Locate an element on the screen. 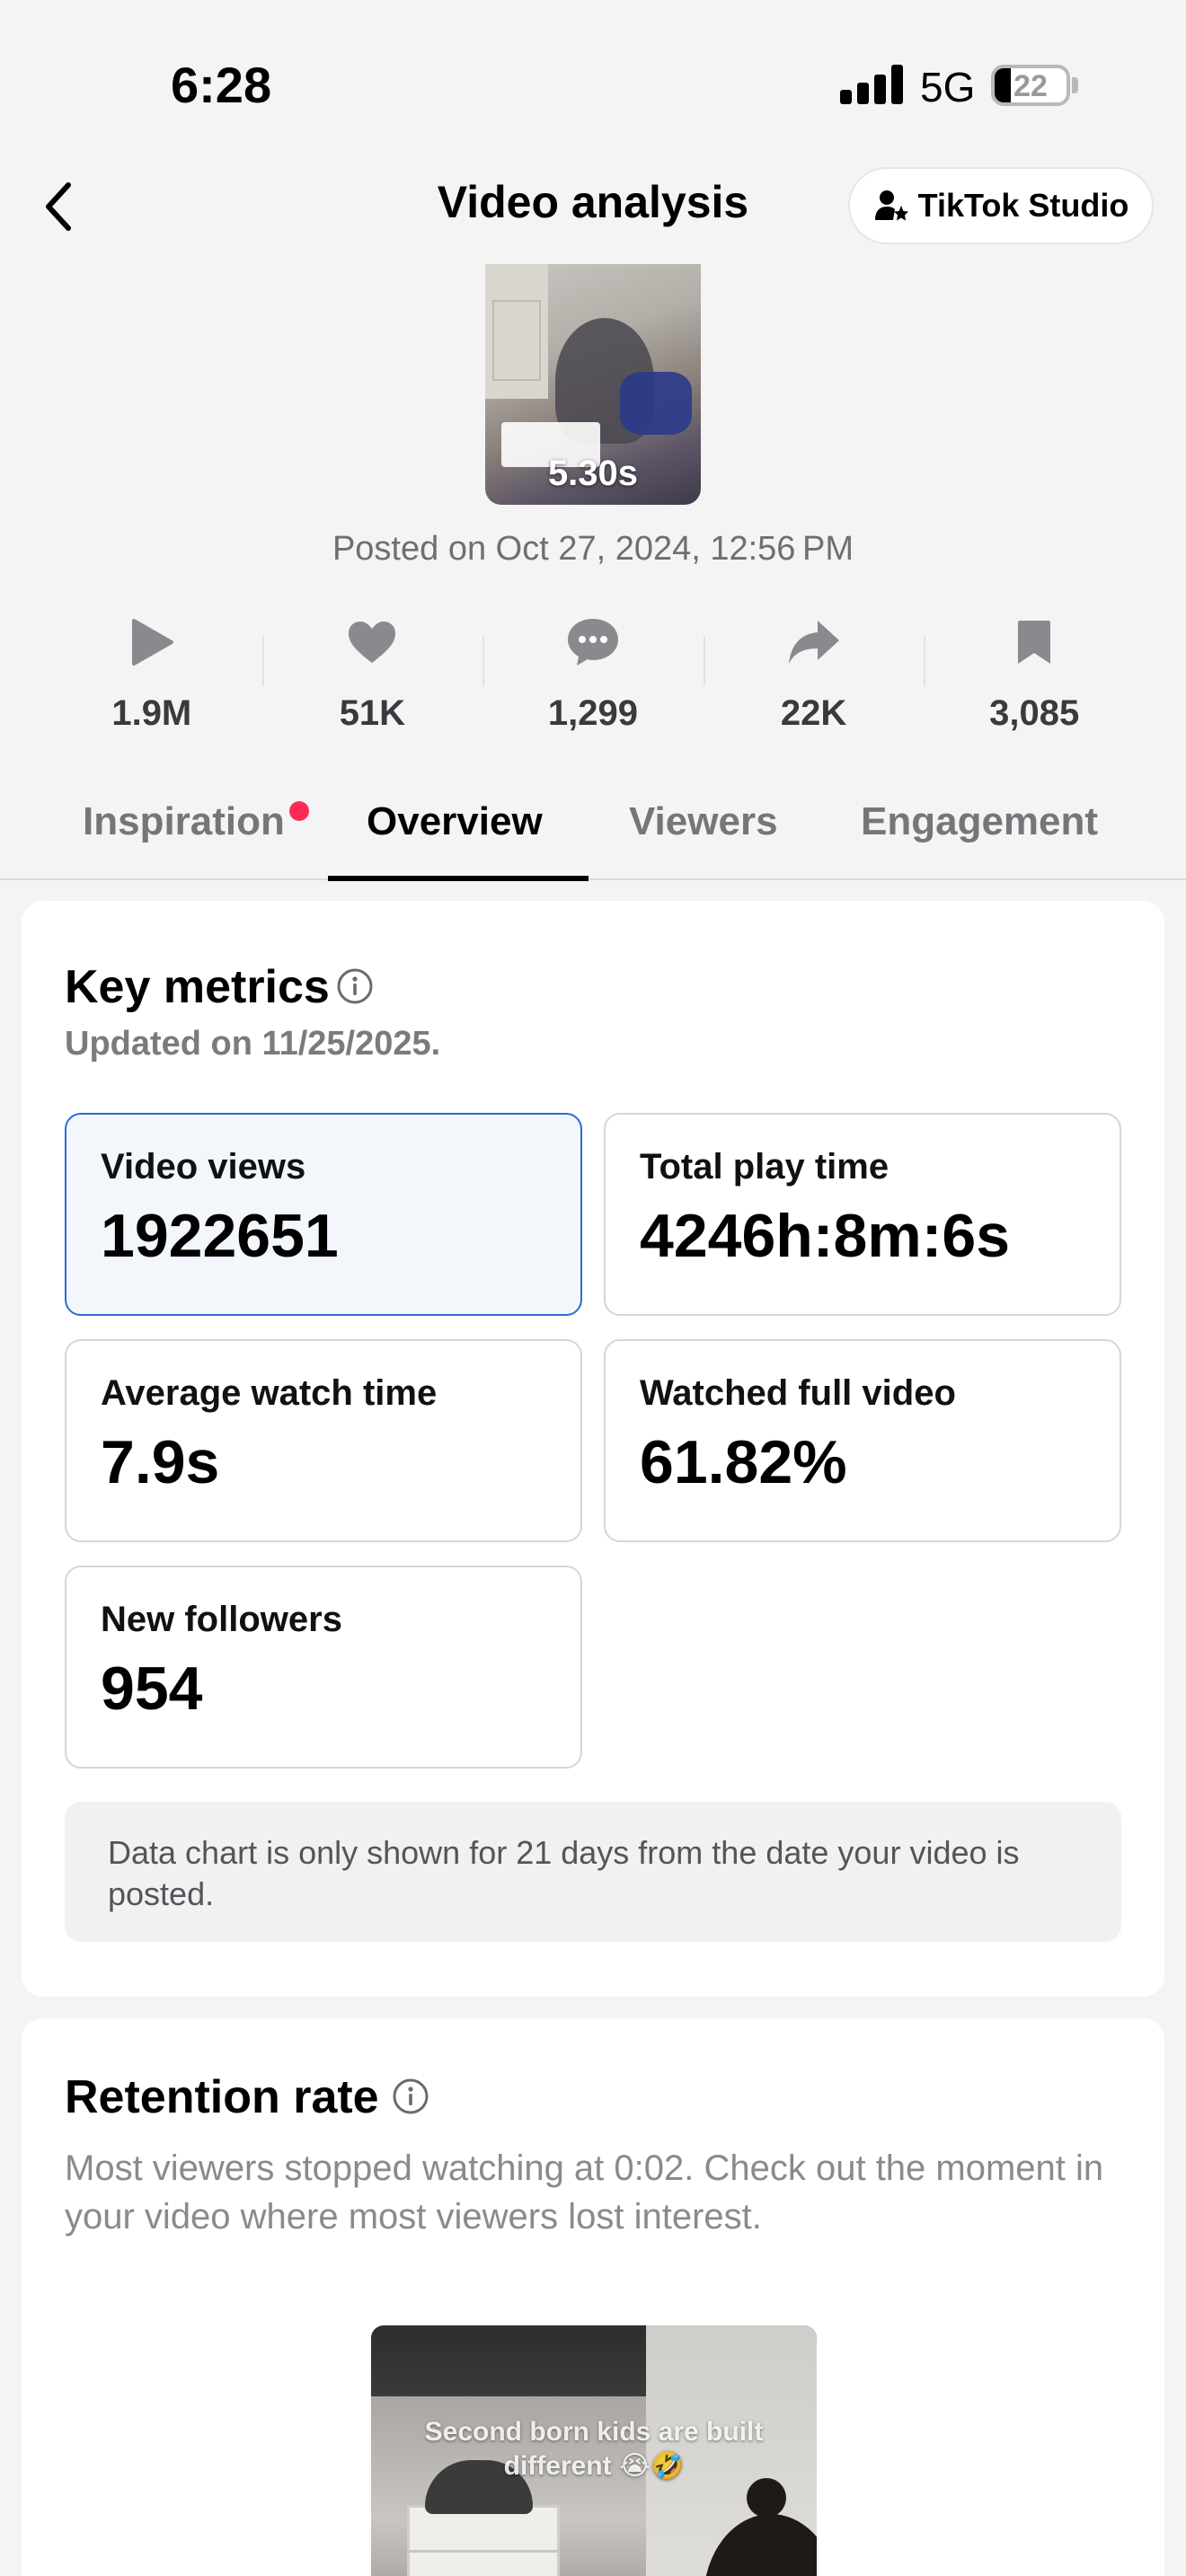 Image resolution: width=1186 pixels, height=2576 pixels. tab-overview: Overview is located at coordinates (455, 838).